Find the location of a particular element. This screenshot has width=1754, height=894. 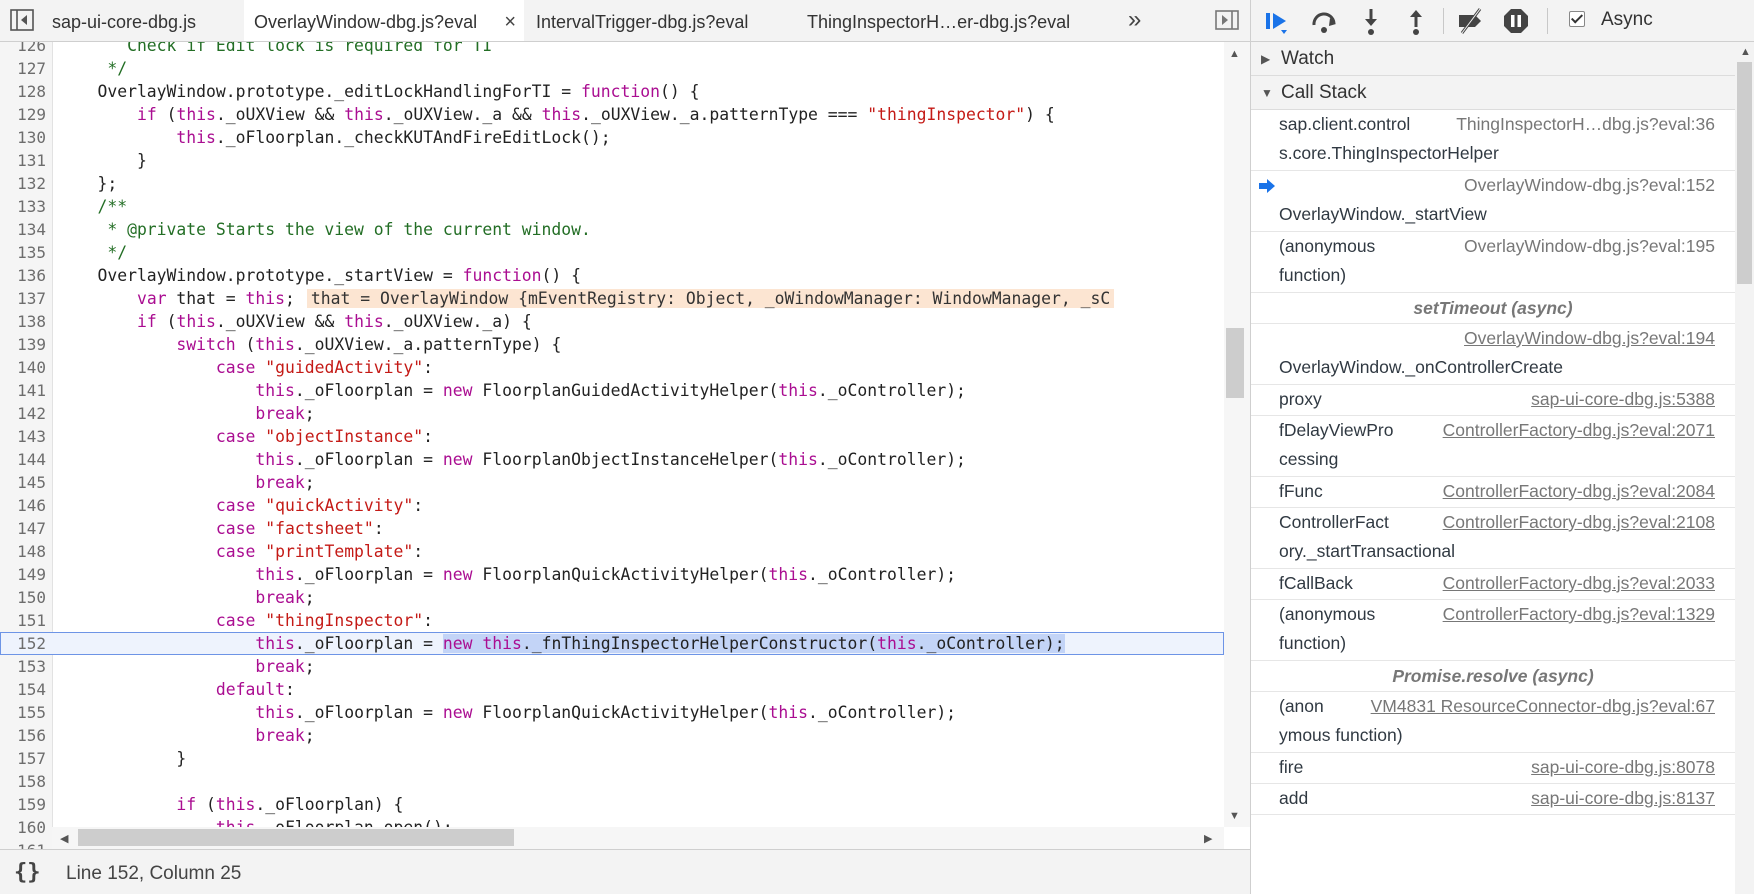

line-number: 132 is located at coordinates (23, 183).